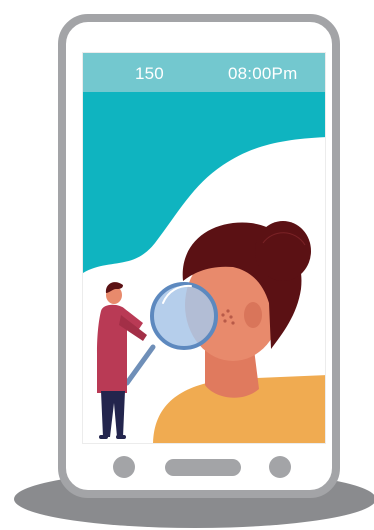 This screenshot has height=530, width=374. What do you see at coordinates (113, 414) in the screenshot?
I see `doctor-pants` at bounding box center [113, 414].